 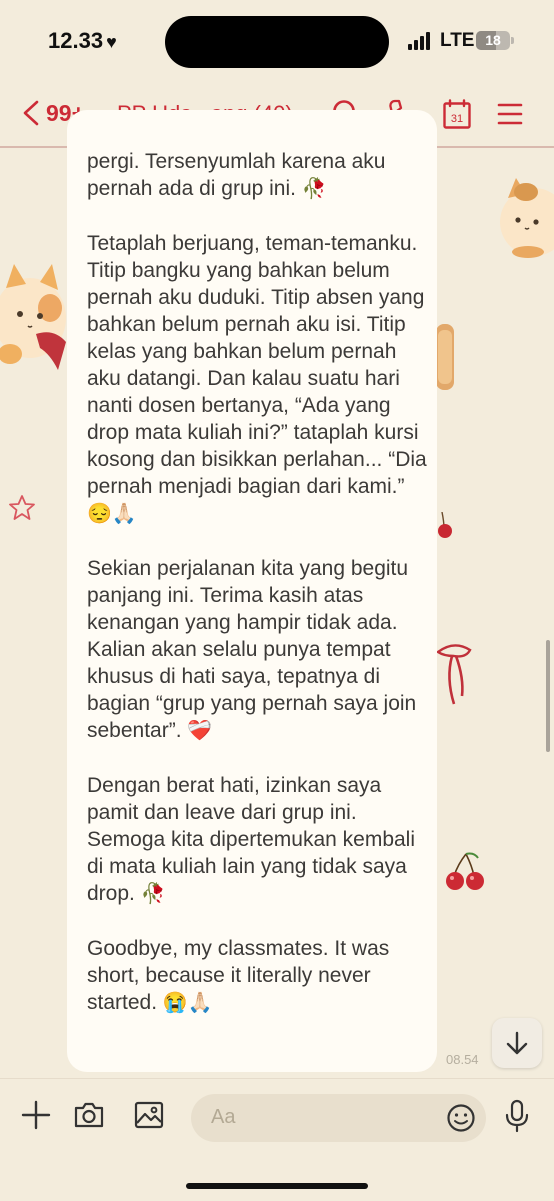 I want to click on microphone-icon, so click(x=517, y=1116).